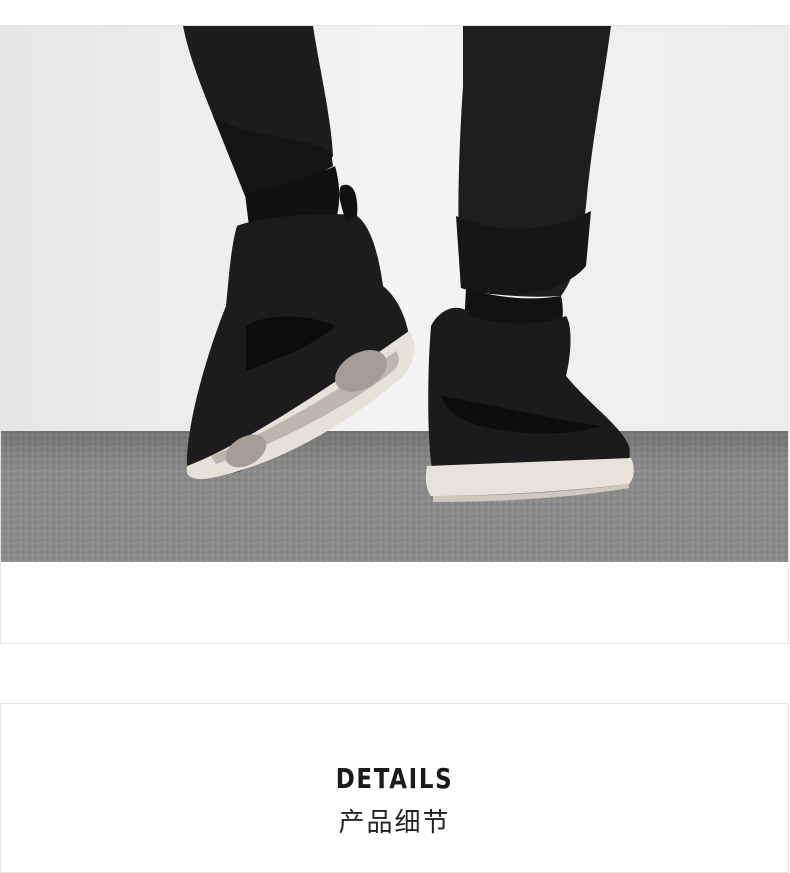 The height and width of the screenshot is (873, 790). I want to click on details-title: DETAILS, so click(394, 778).